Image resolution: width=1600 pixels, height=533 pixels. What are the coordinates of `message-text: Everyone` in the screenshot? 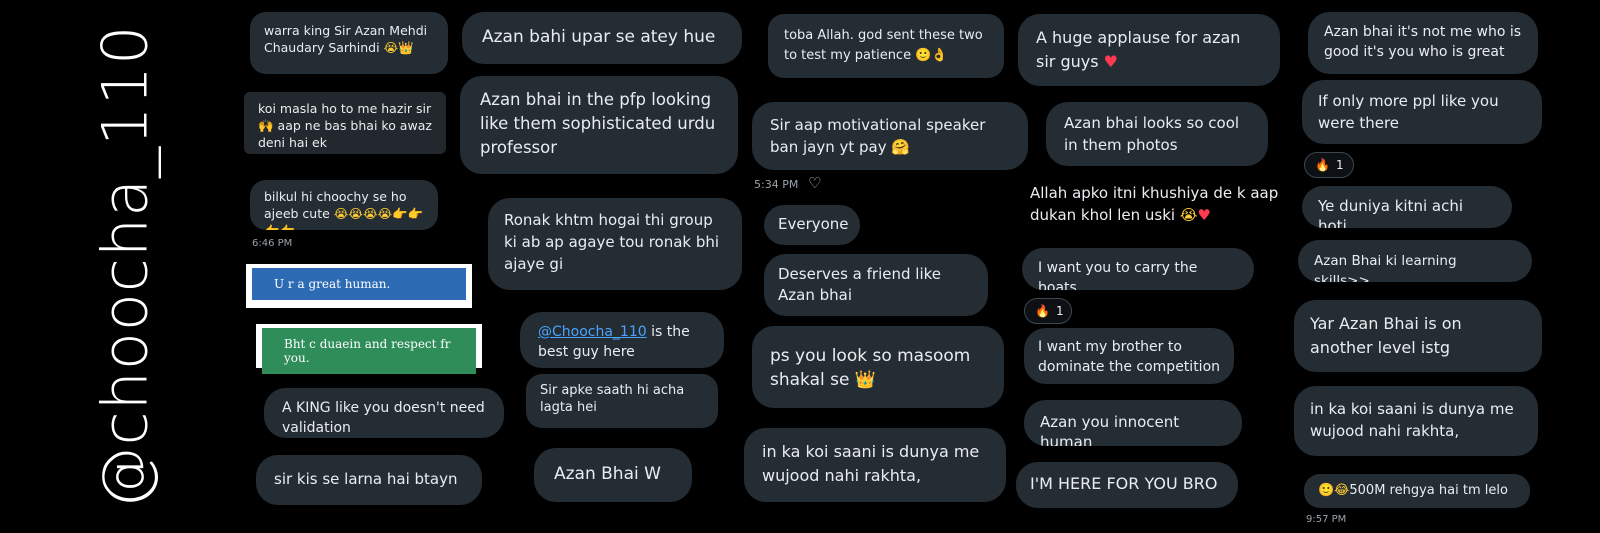 It's located at (813, 224).